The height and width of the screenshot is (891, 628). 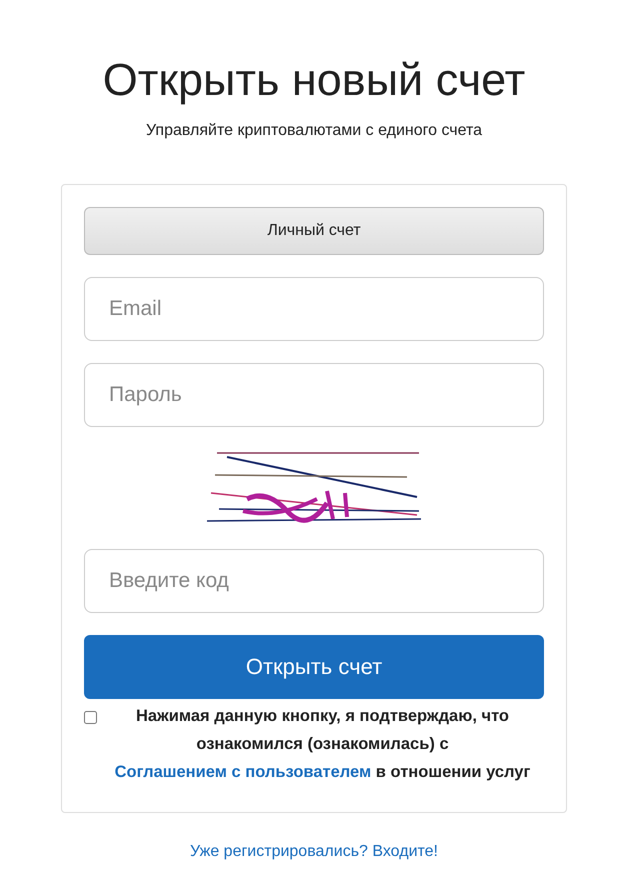 What do you see at coordinates (90, 717) in the screenshot?
I see `agreement-checkbox` at bounding box center [90, 717].